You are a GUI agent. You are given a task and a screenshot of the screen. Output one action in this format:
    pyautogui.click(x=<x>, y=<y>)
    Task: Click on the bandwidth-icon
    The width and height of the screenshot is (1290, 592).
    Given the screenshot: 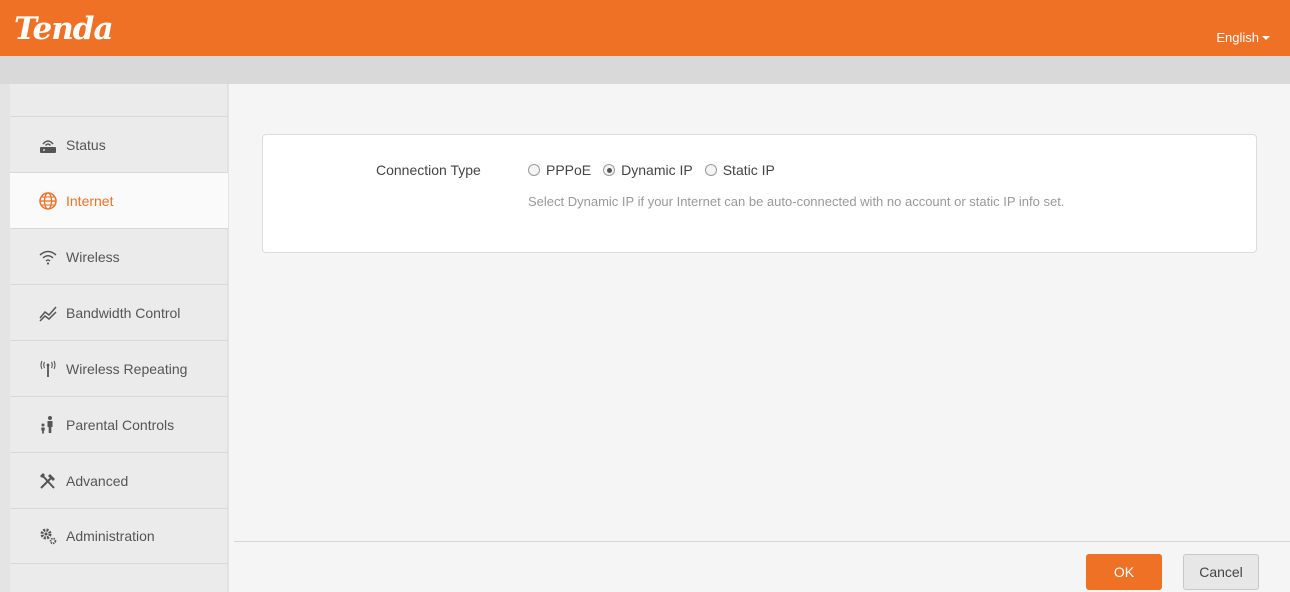 What is the action you would take?
    pyautogui.click(x=48, y=313)
    